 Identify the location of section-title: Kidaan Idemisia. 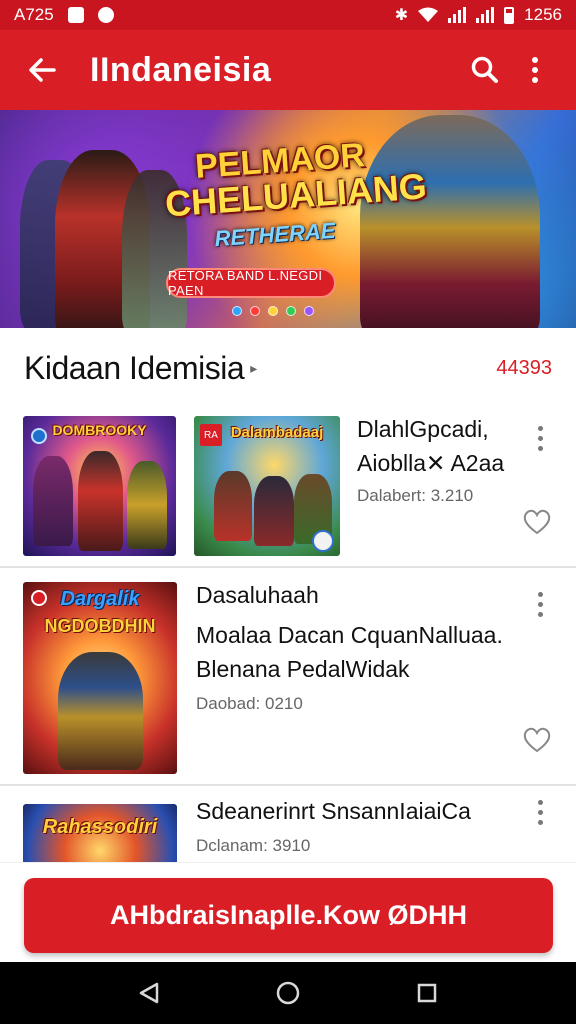
(134, 368).